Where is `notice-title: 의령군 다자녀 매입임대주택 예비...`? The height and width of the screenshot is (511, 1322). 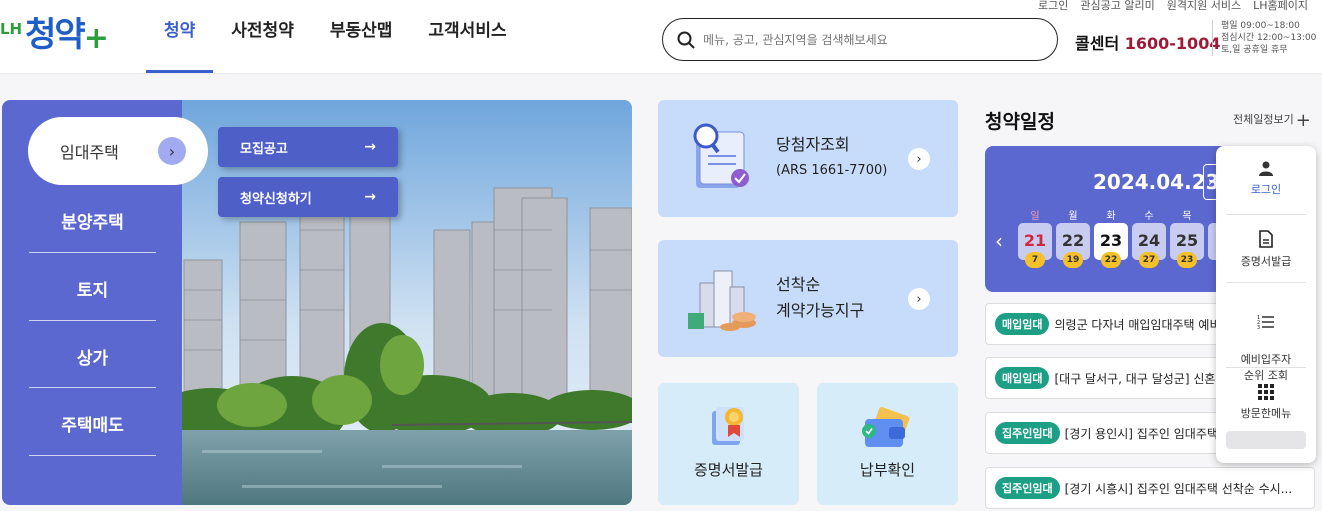 notice-title: 의령군 다자녀 매입임대주택 예비... is located at coordinates (1143, 324).